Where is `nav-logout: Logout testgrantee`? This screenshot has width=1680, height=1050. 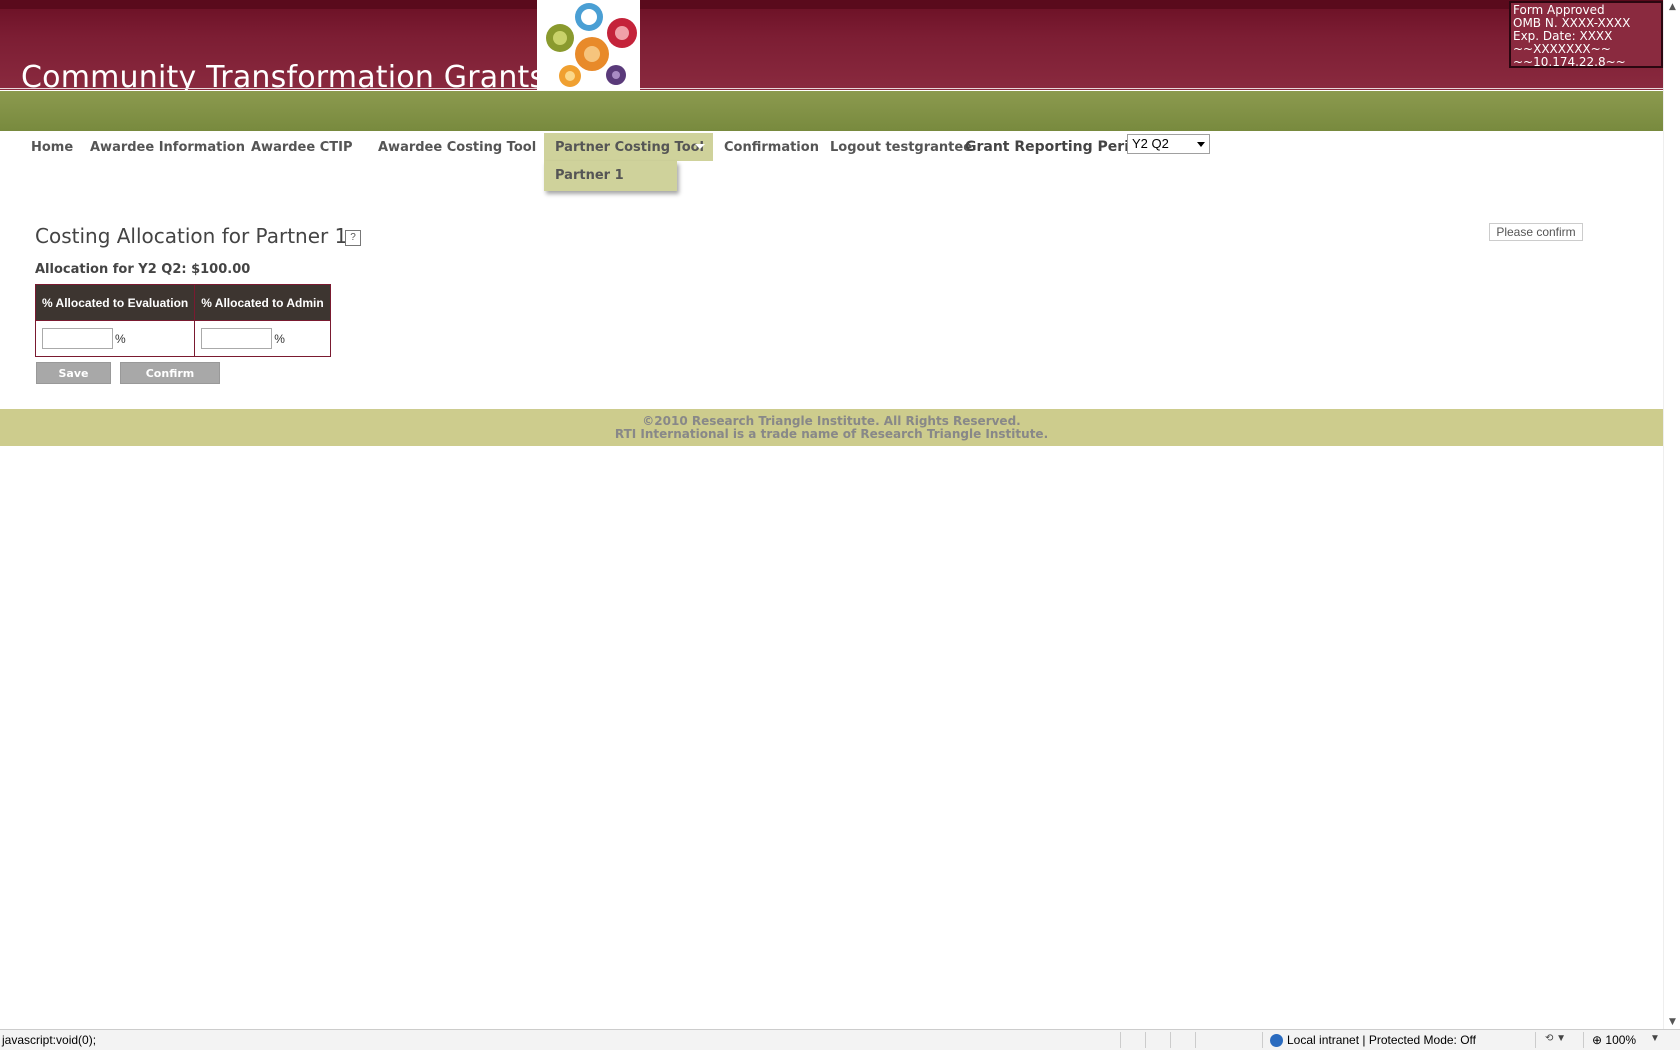 nav-logout: Logout testgrantee is located at coordinates (901, 147).